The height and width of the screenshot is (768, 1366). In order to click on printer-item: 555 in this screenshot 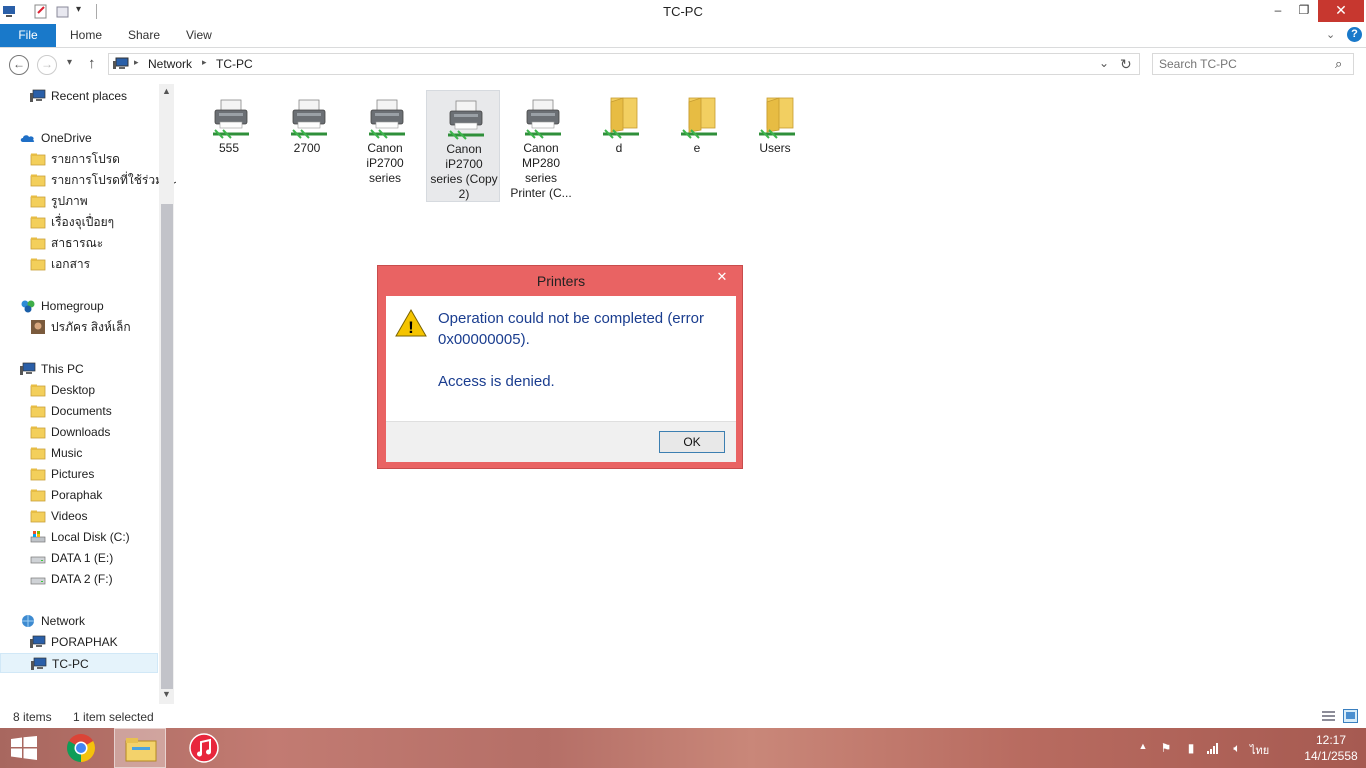, I will do `click(229, 146)`.